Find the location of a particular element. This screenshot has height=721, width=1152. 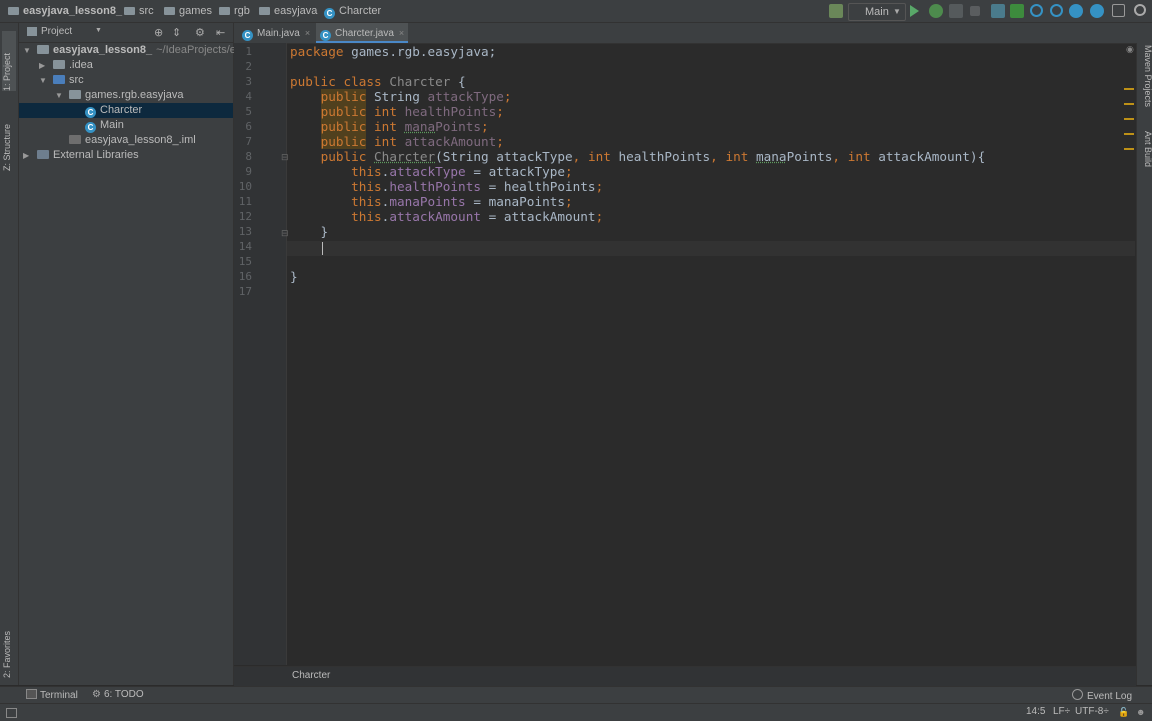

tree-item: ▼ easyjava_lesson8_ ~/IdeaProjects/e is located at coordinates (127, 50).